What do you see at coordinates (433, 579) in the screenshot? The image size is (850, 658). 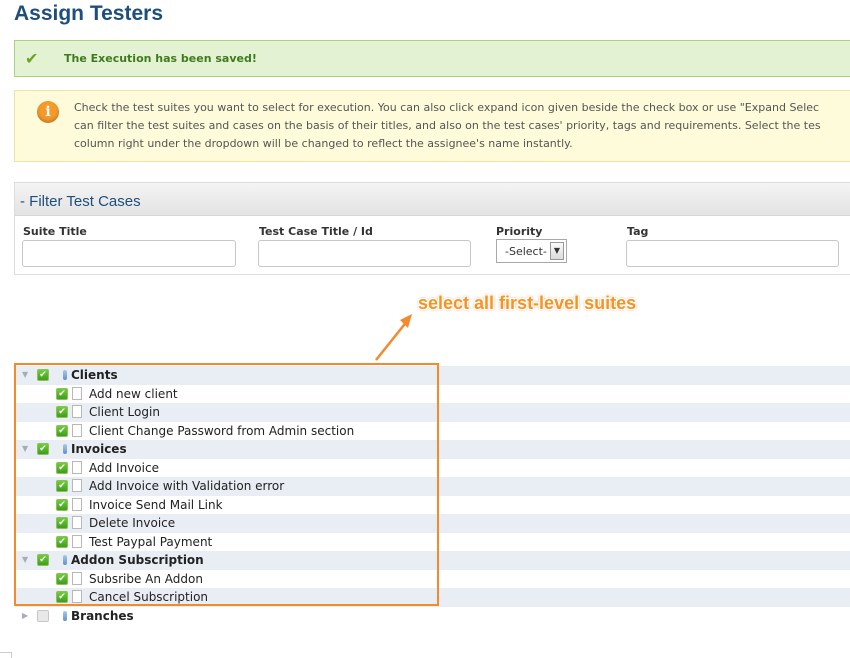 I see `tree-case-row: ✔ Subsribe An Addon` at bounding box center [433, 579].